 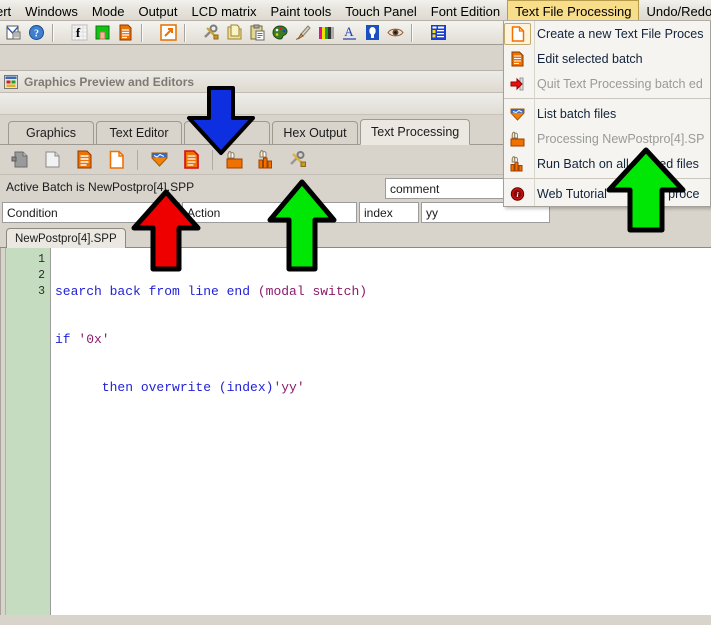 I want to click on menu-item-label: Web Tutorial, so click(x=572, y=193).